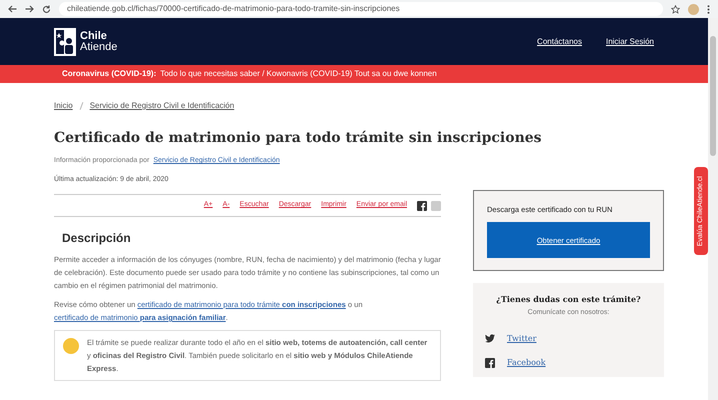 The height and width of the screenshot is (400, 718). What do you see at coordinates (12, 9) in the screenshot?
I see `back-arrow-icon` at bounding box center [12, 9].